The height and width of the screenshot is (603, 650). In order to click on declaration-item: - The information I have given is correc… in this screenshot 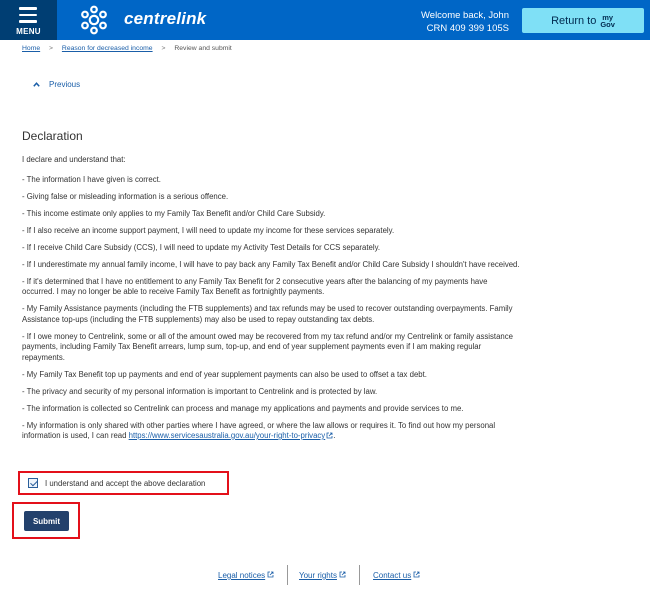, I will do `click(91, 179)`.